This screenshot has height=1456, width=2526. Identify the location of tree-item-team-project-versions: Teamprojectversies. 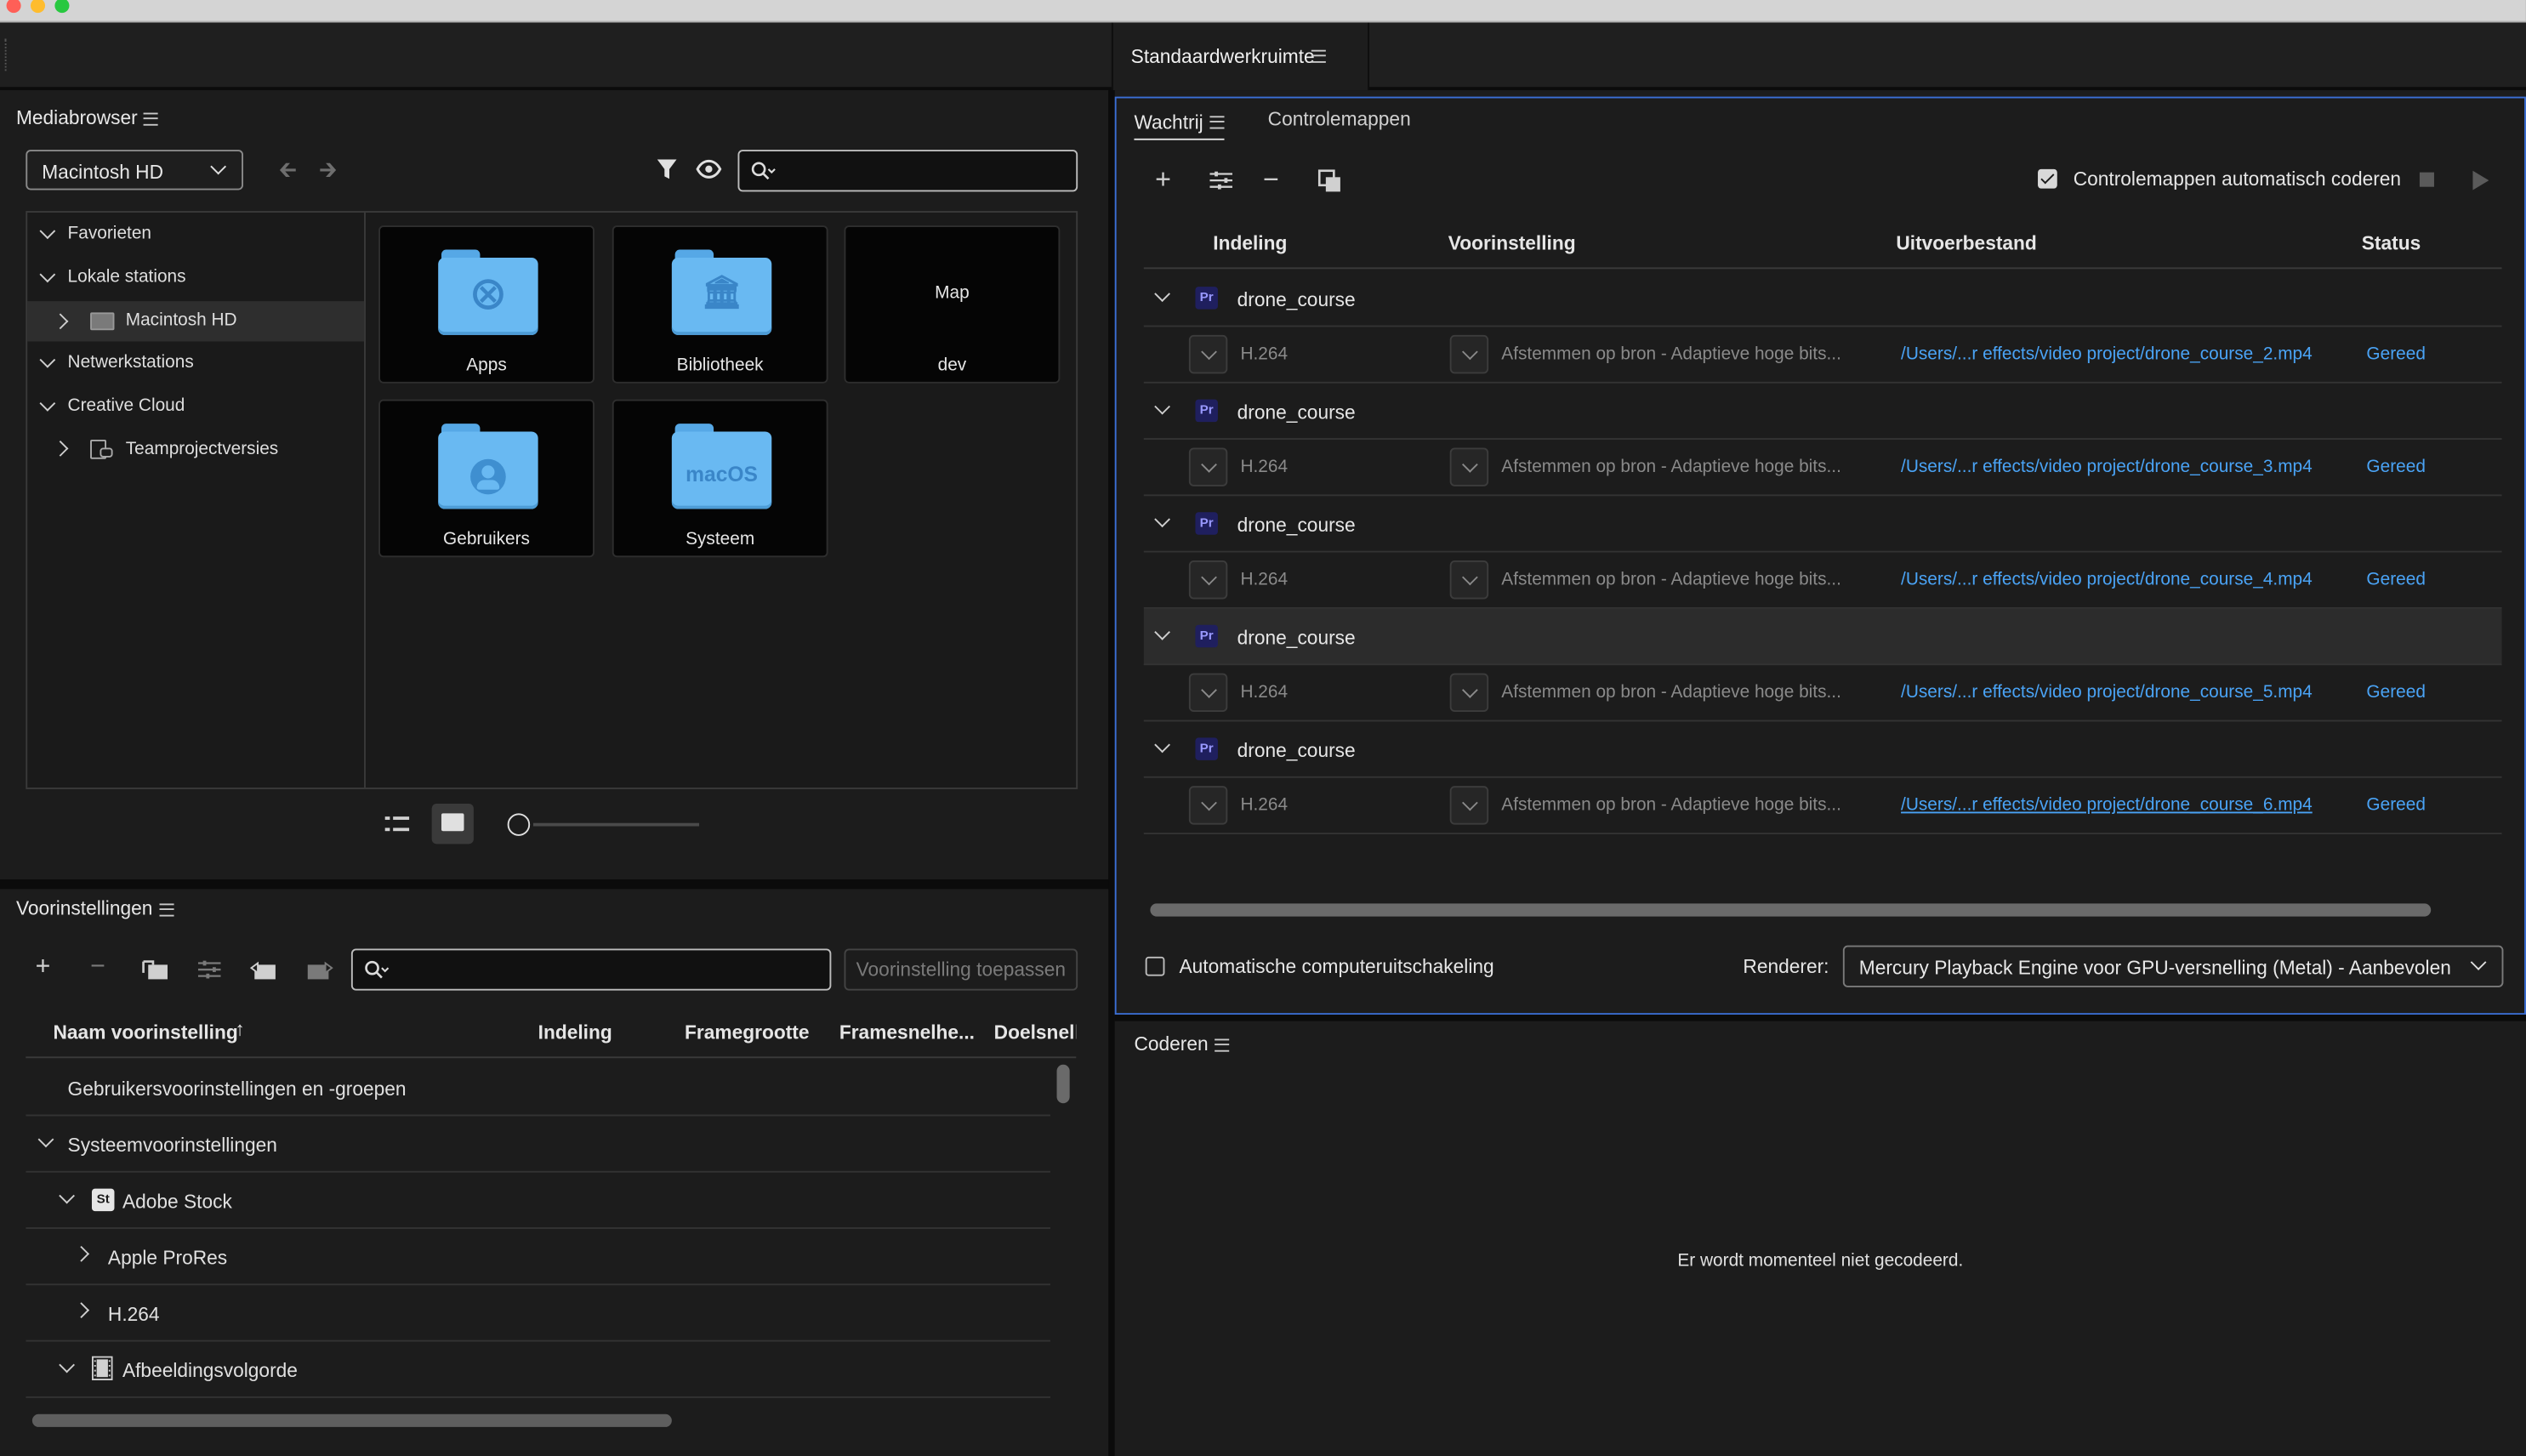
(195, 449).